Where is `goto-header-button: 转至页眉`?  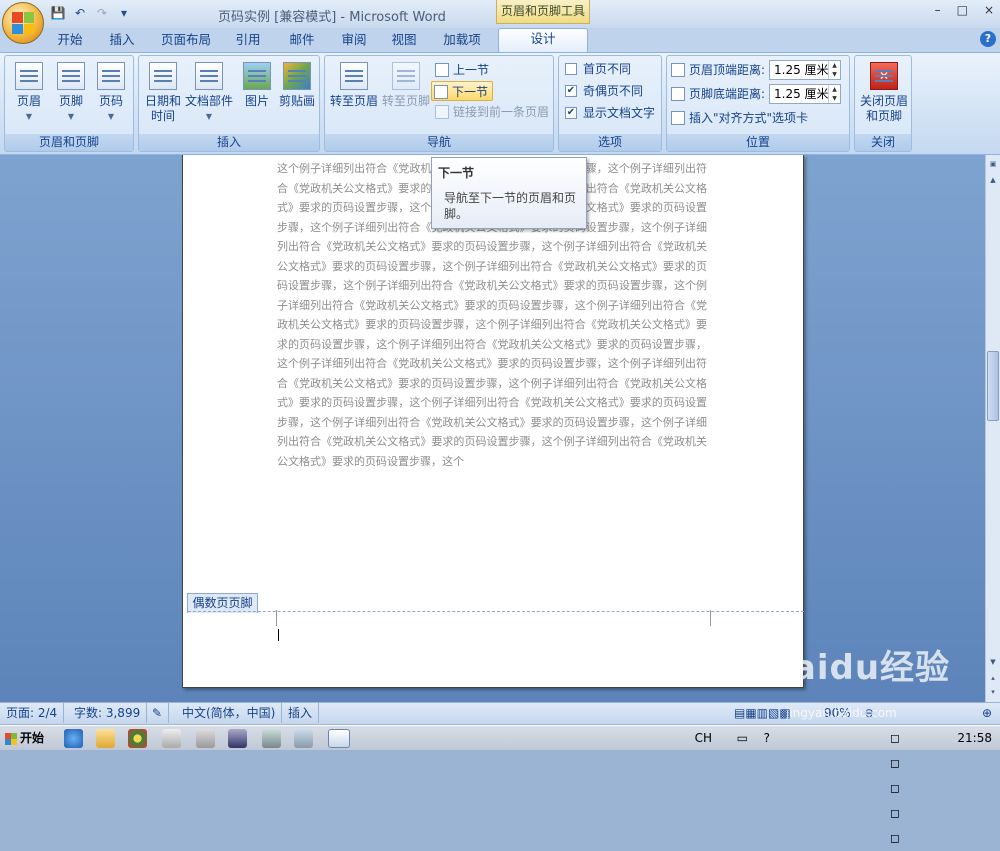
goto-header-button: 转至页眉 is located at coordinates (354, 95).